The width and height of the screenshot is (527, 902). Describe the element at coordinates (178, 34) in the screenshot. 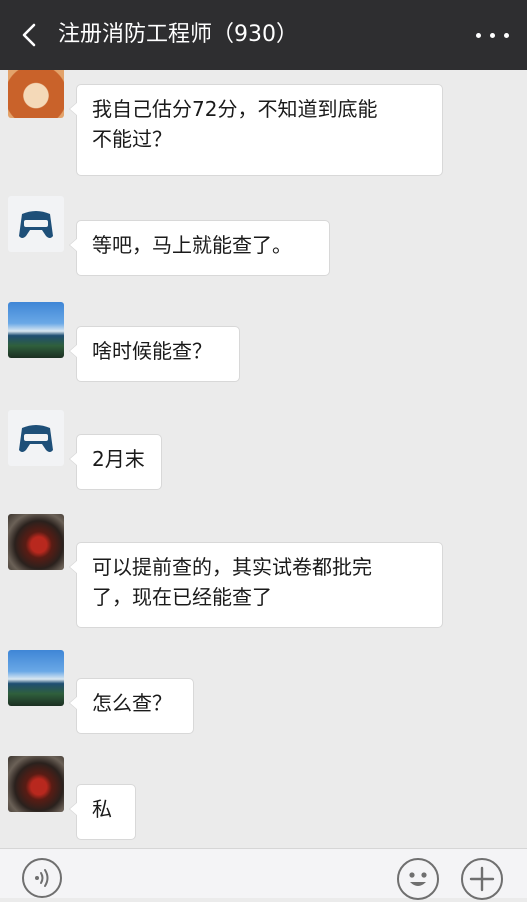

I see `chat-title: 注册消防工程师（930）` at that location.